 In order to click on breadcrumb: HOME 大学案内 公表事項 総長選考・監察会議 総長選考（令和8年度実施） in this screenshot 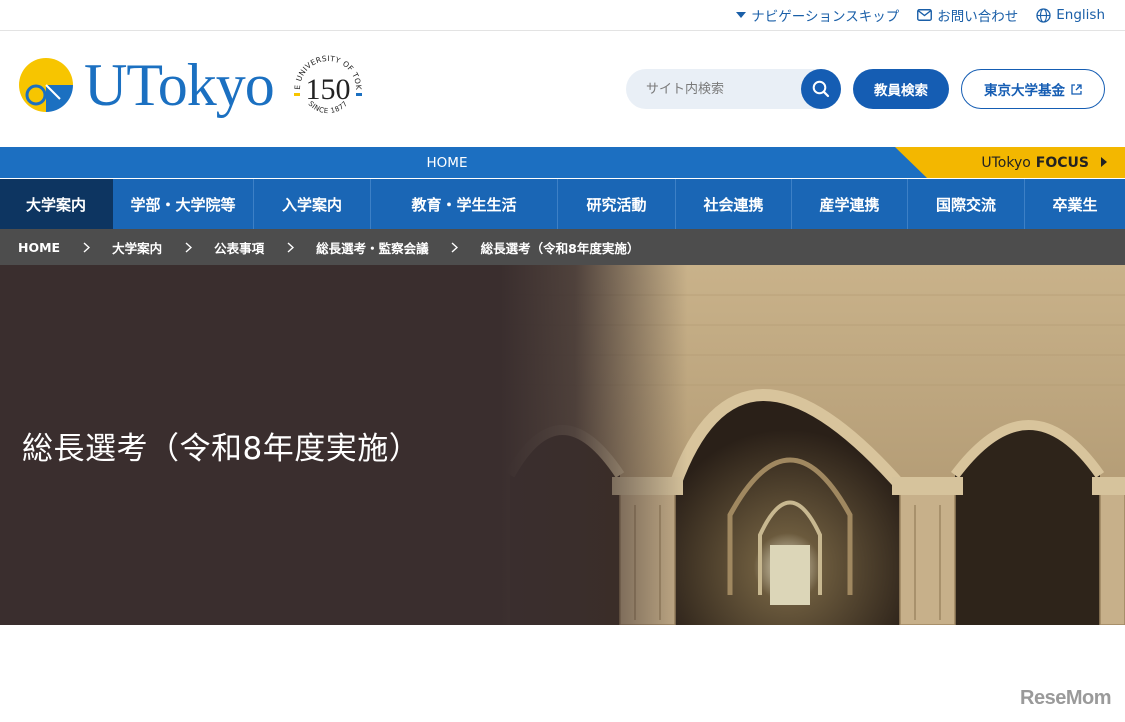, I will do `click(562, 247)`.